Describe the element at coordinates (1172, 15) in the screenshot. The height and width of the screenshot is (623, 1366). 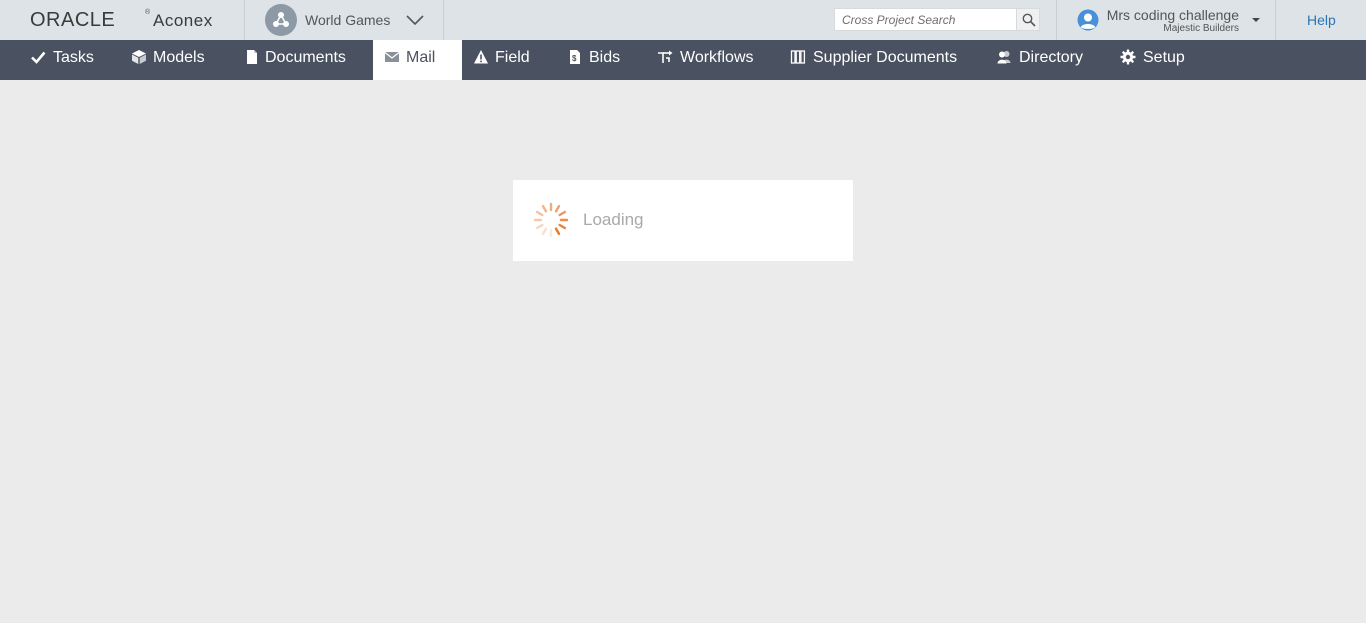
I see `user-name: Mrs coding challenge` at that location.